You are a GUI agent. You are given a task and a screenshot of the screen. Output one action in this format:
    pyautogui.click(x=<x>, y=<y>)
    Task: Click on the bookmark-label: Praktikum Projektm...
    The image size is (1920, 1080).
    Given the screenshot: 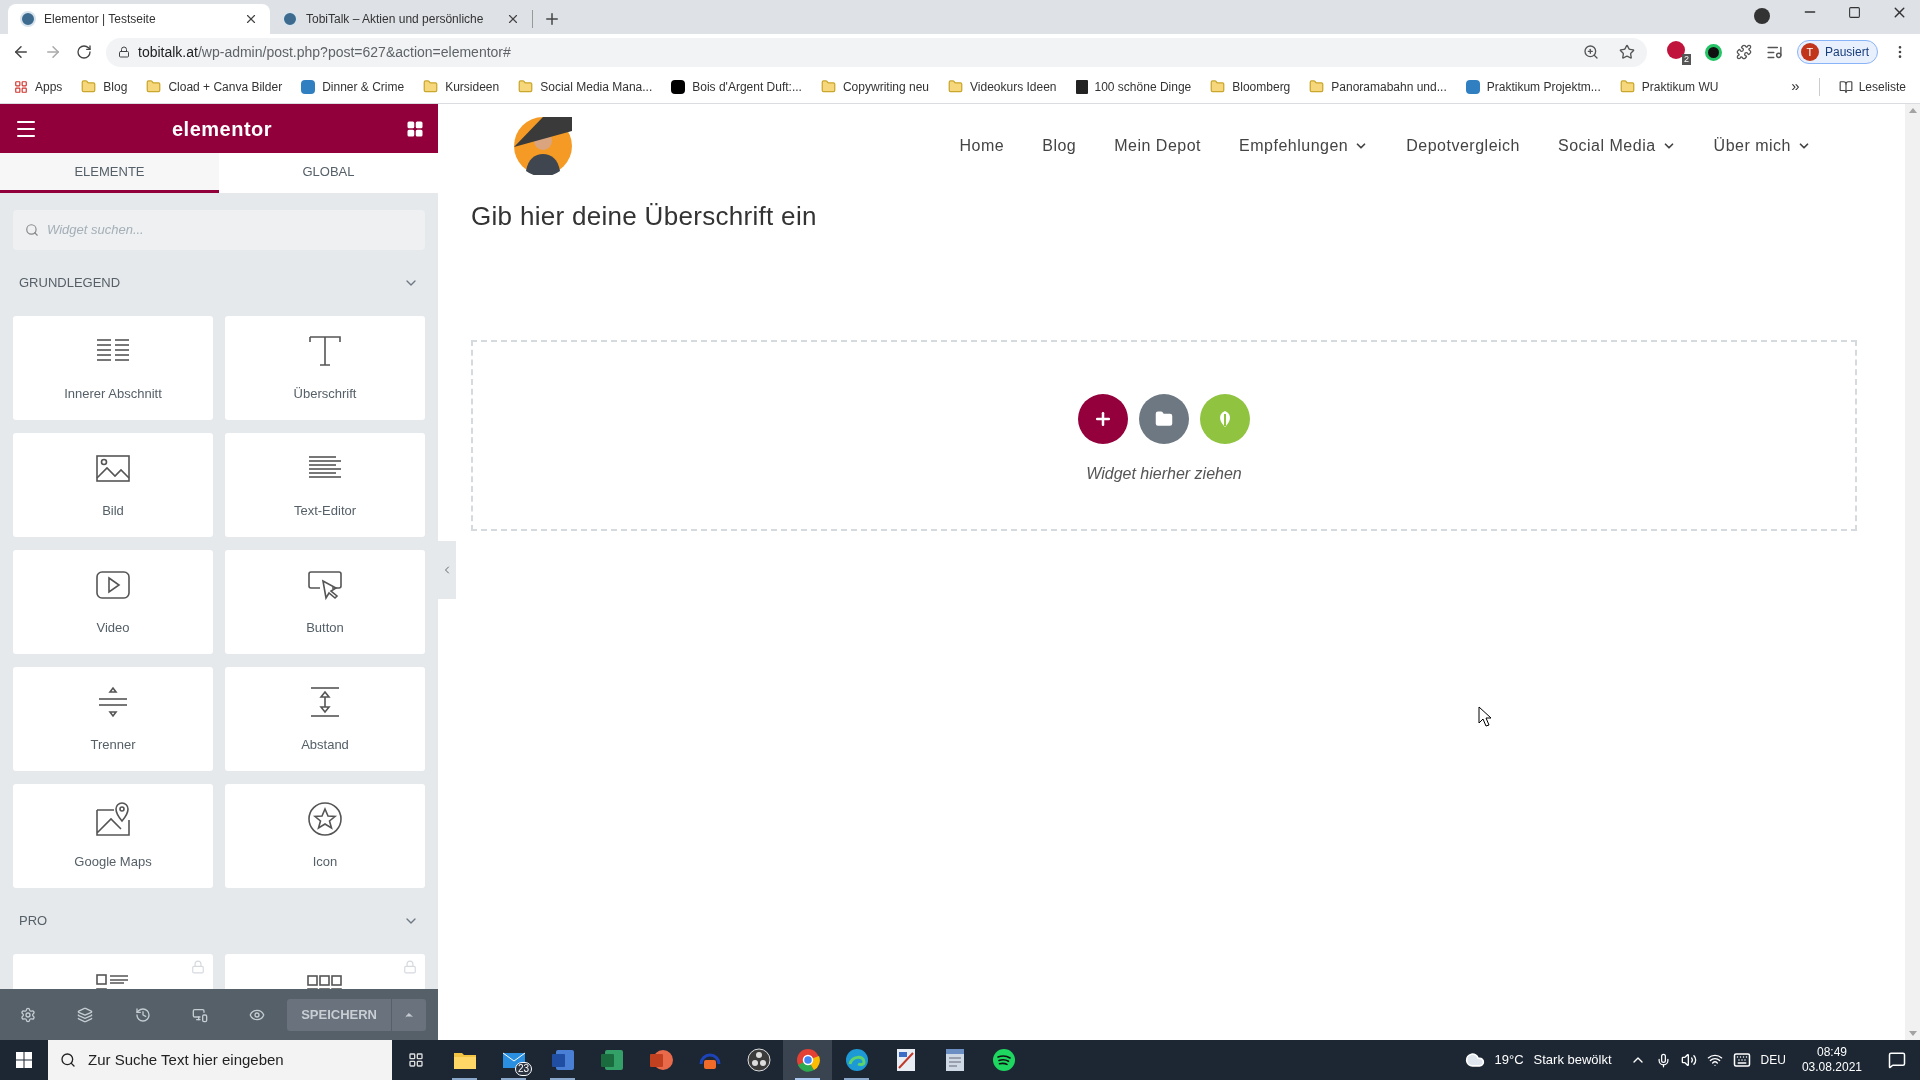 What is the action you would take?
    pyautogui.click(x=1543, y=87)
    